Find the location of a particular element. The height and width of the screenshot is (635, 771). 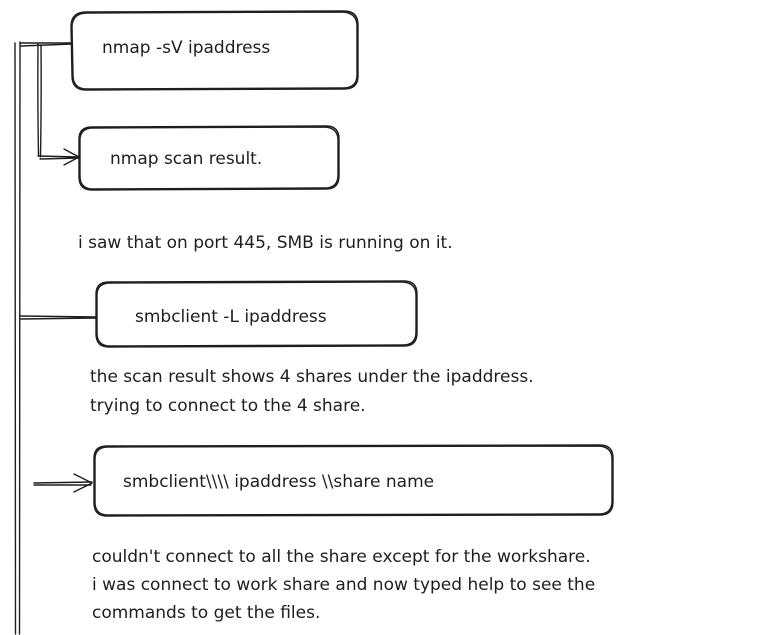

node-smbclient-connect: smbclient\\\\ ipaddress \\share name is located at coordinates (353, 480).